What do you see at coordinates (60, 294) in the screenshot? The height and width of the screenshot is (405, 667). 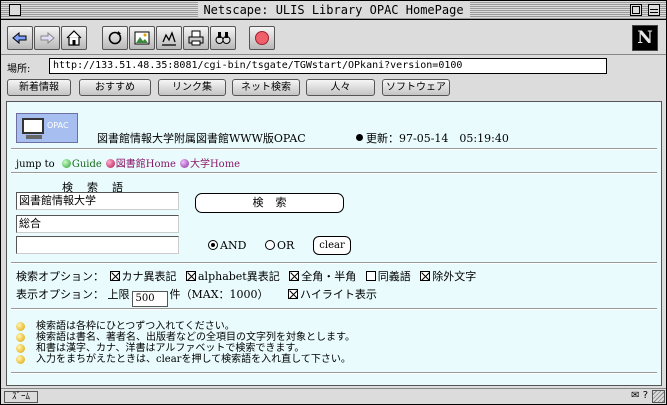 I see `display-options-label: 表示オプション：` at bounding box center [60, 294].